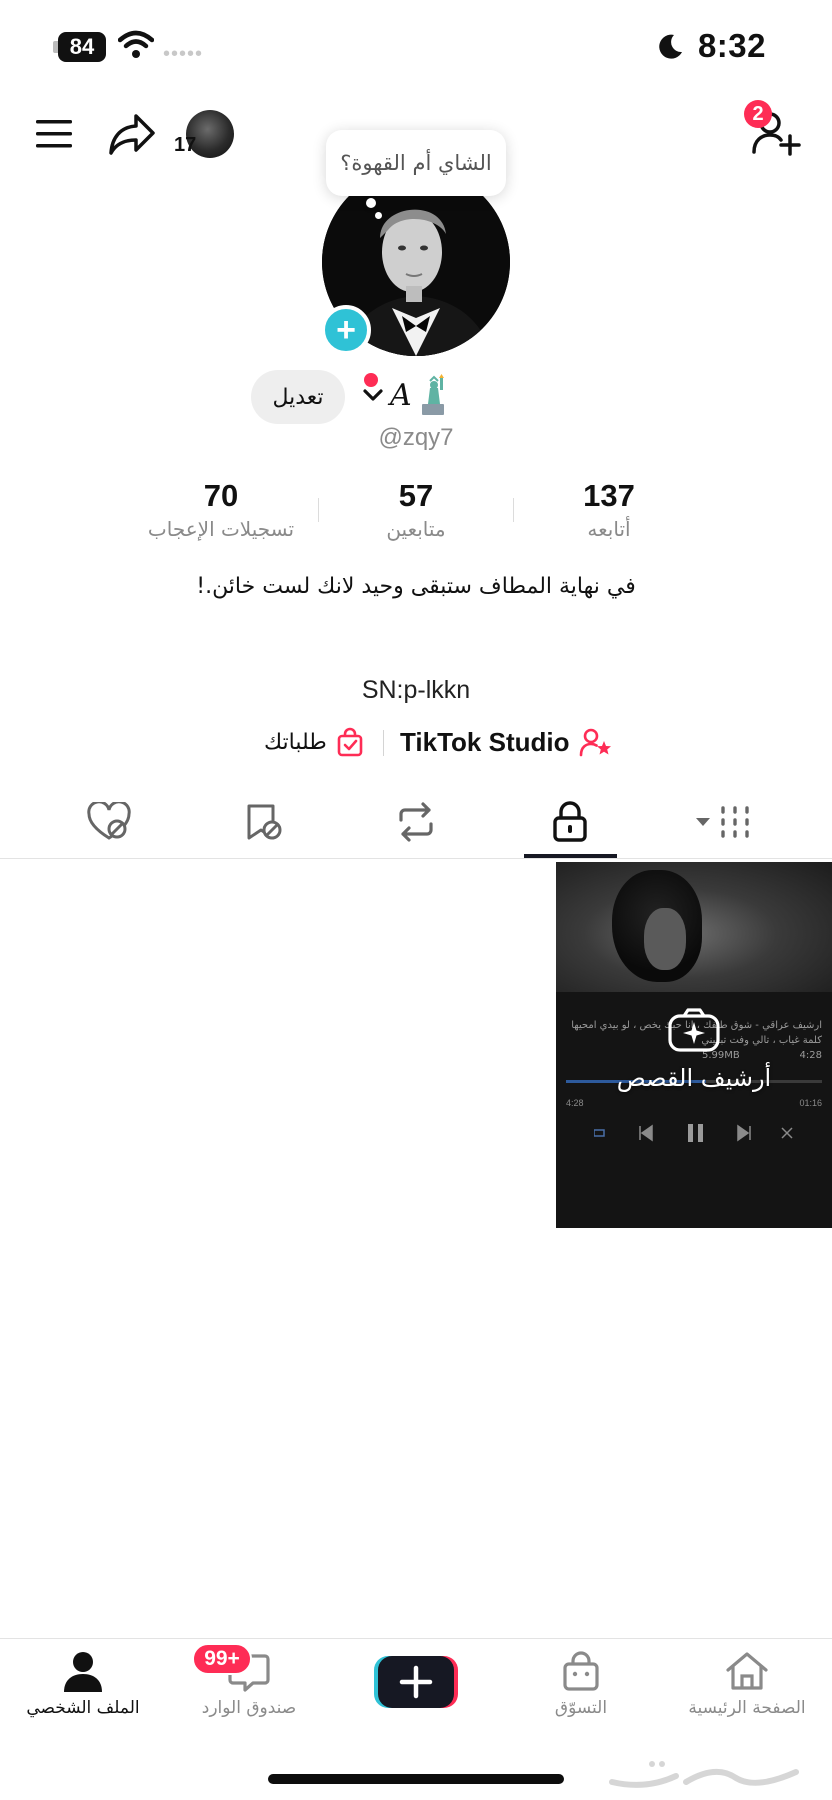  Describe the element at coordinates (609, 495) in the screenshot. I see `stat-value: 137` at that location.